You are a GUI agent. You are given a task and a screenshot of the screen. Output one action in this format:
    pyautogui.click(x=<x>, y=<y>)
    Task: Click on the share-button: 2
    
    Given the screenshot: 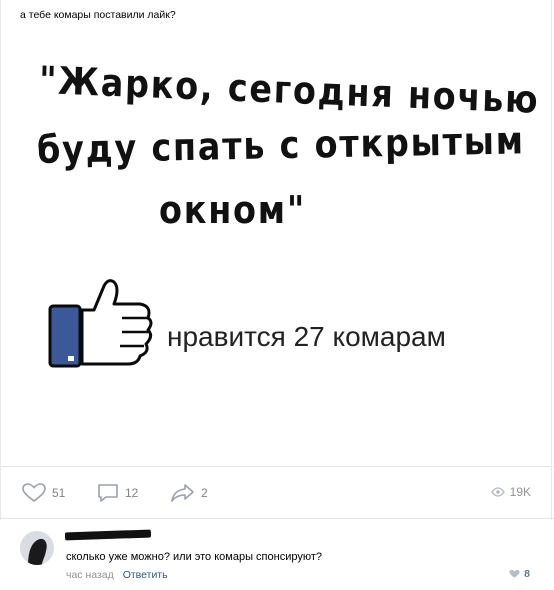 What is the action you would take?
    pyautogui.click(x=189, y=493)
    